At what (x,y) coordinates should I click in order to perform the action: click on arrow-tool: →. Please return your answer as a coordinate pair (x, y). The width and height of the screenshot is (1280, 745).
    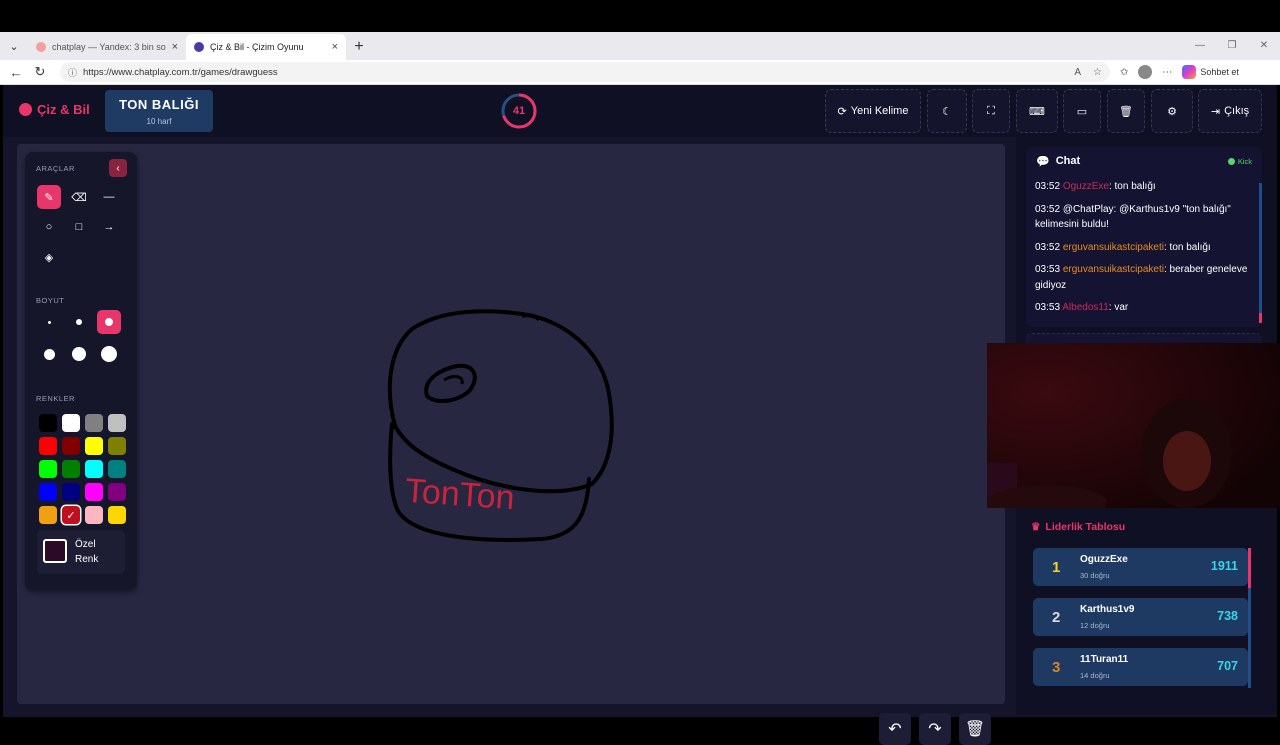
    Looking at the image, I should click on (109, 227).